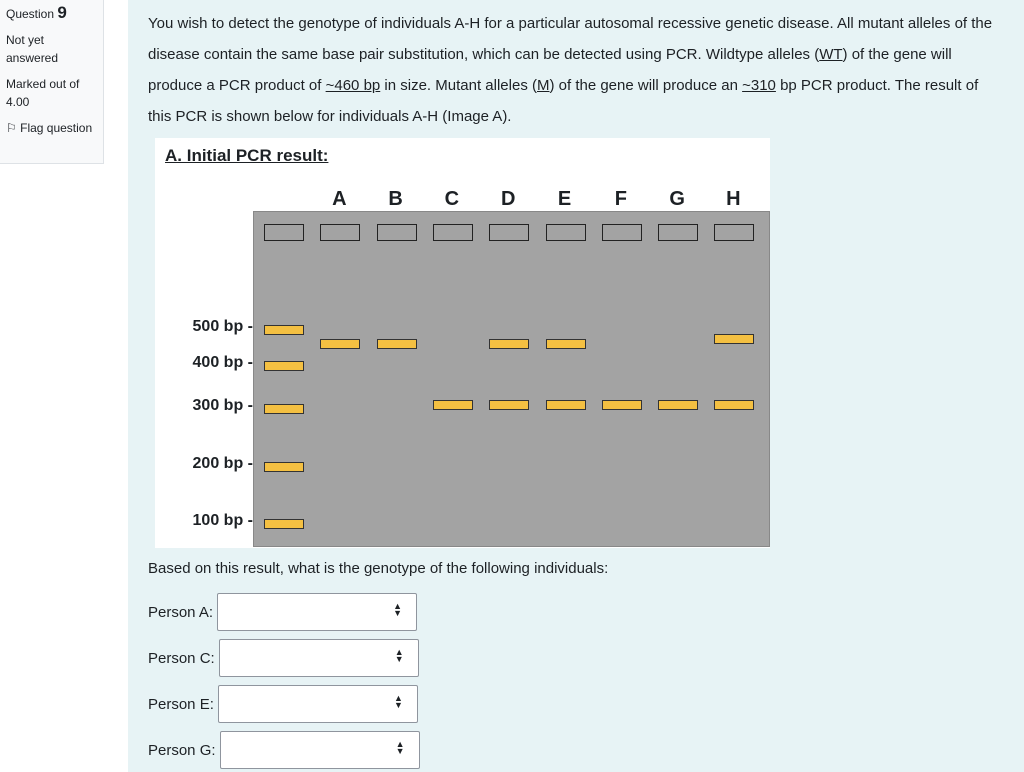 The image size is (1024, 772). What do you see at coordinates (247, 155) in the screenshot?
I see `figure-title: A. Initial PCR result:` at bounding box center [247, 155].